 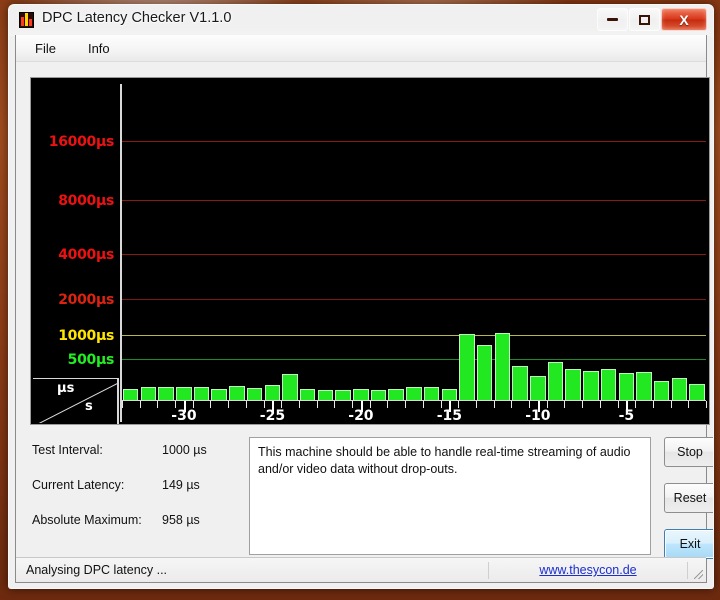 I want to click on stat-row-current-latency: Current Latency: 149 µs, so click(x=138, y=495).